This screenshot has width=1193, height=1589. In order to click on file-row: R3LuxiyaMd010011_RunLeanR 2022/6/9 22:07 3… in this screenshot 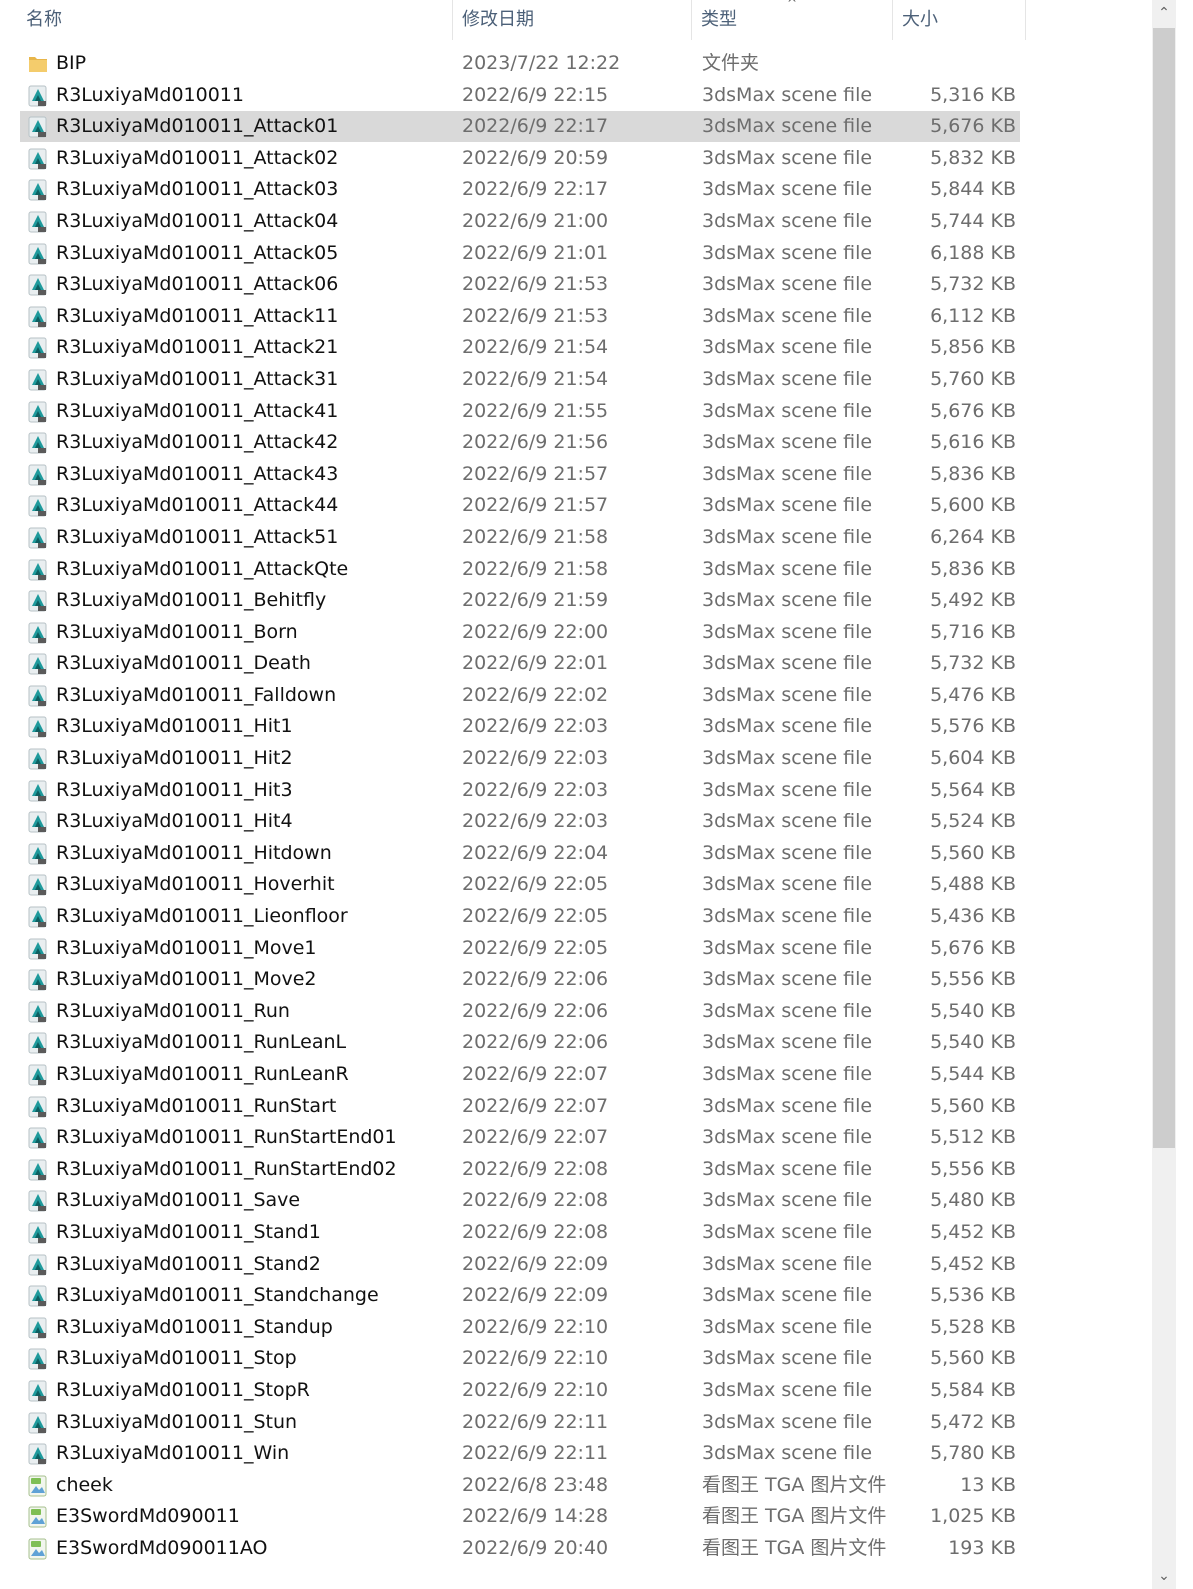, I will do `click(515, 1075)`.